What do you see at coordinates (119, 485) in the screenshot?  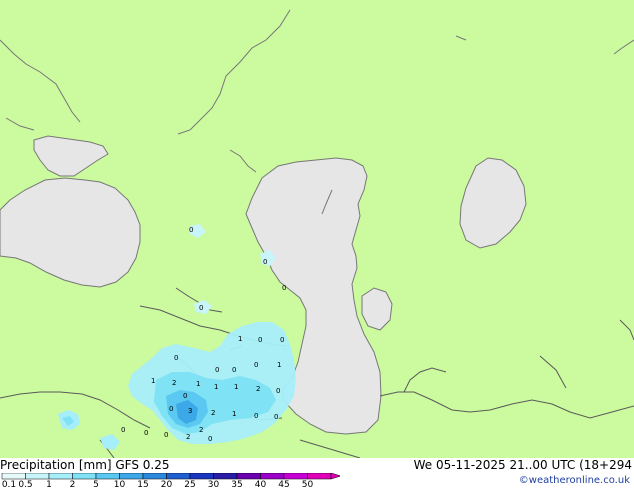 I see `scale-label: 10` at bounding box center [119, 485].